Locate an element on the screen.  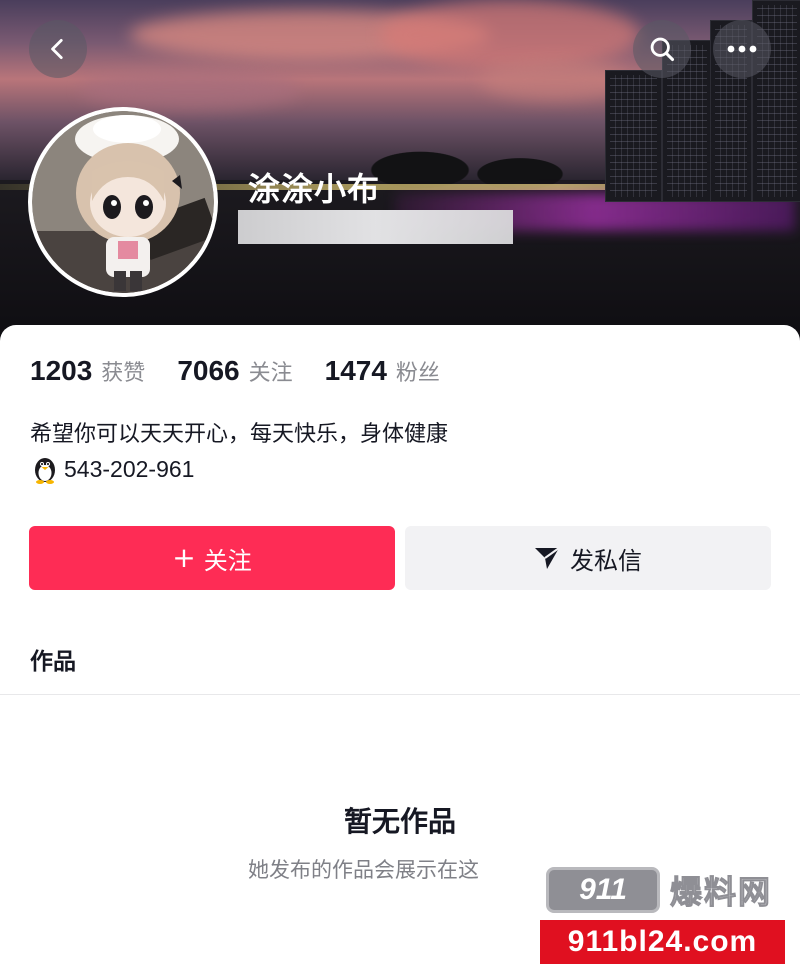
watermark-logo: 911 is located at coordinates (603, 890).